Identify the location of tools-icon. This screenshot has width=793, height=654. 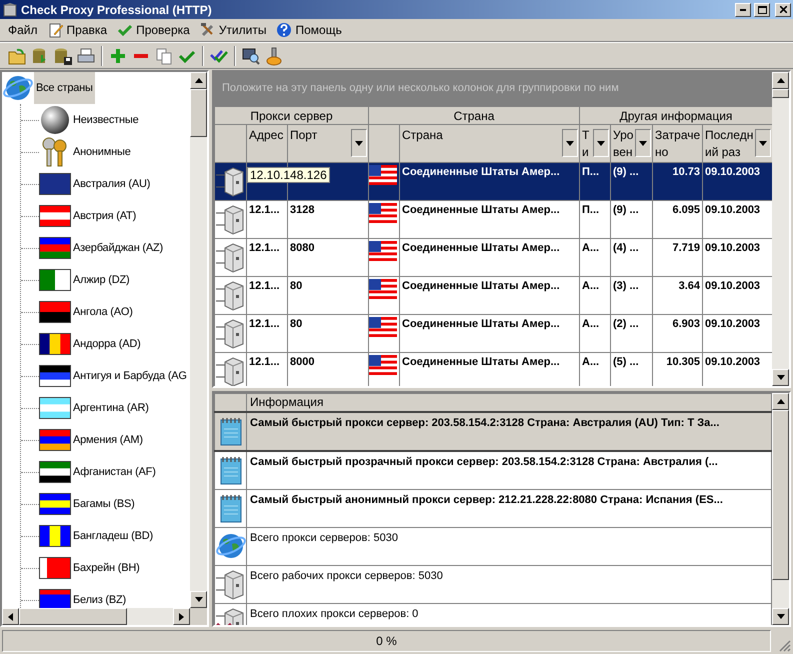
(208, 30).